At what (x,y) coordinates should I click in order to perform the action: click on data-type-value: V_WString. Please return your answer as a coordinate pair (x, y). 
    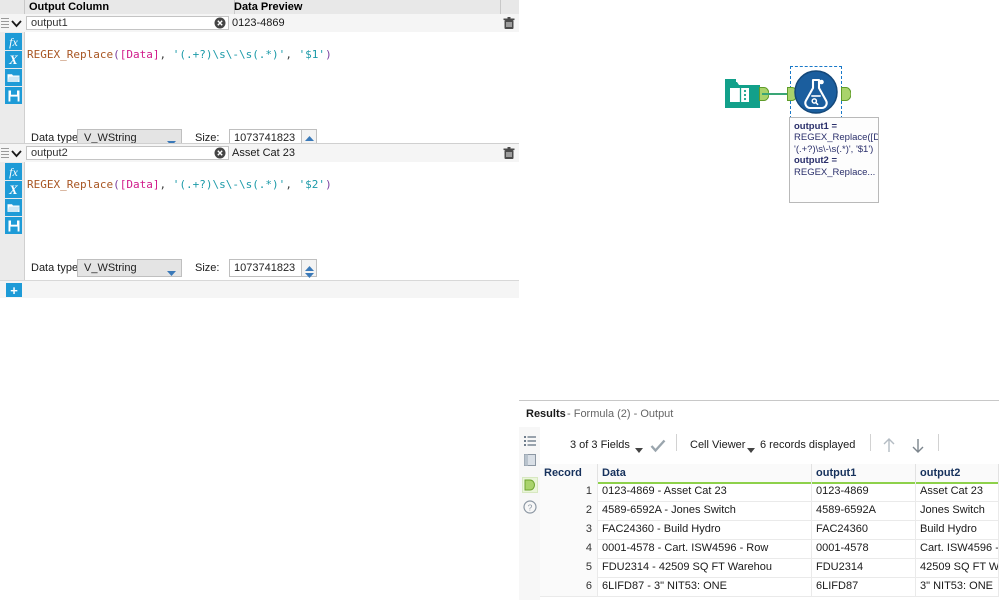
    Looking at the image, I should click on (110, 268).